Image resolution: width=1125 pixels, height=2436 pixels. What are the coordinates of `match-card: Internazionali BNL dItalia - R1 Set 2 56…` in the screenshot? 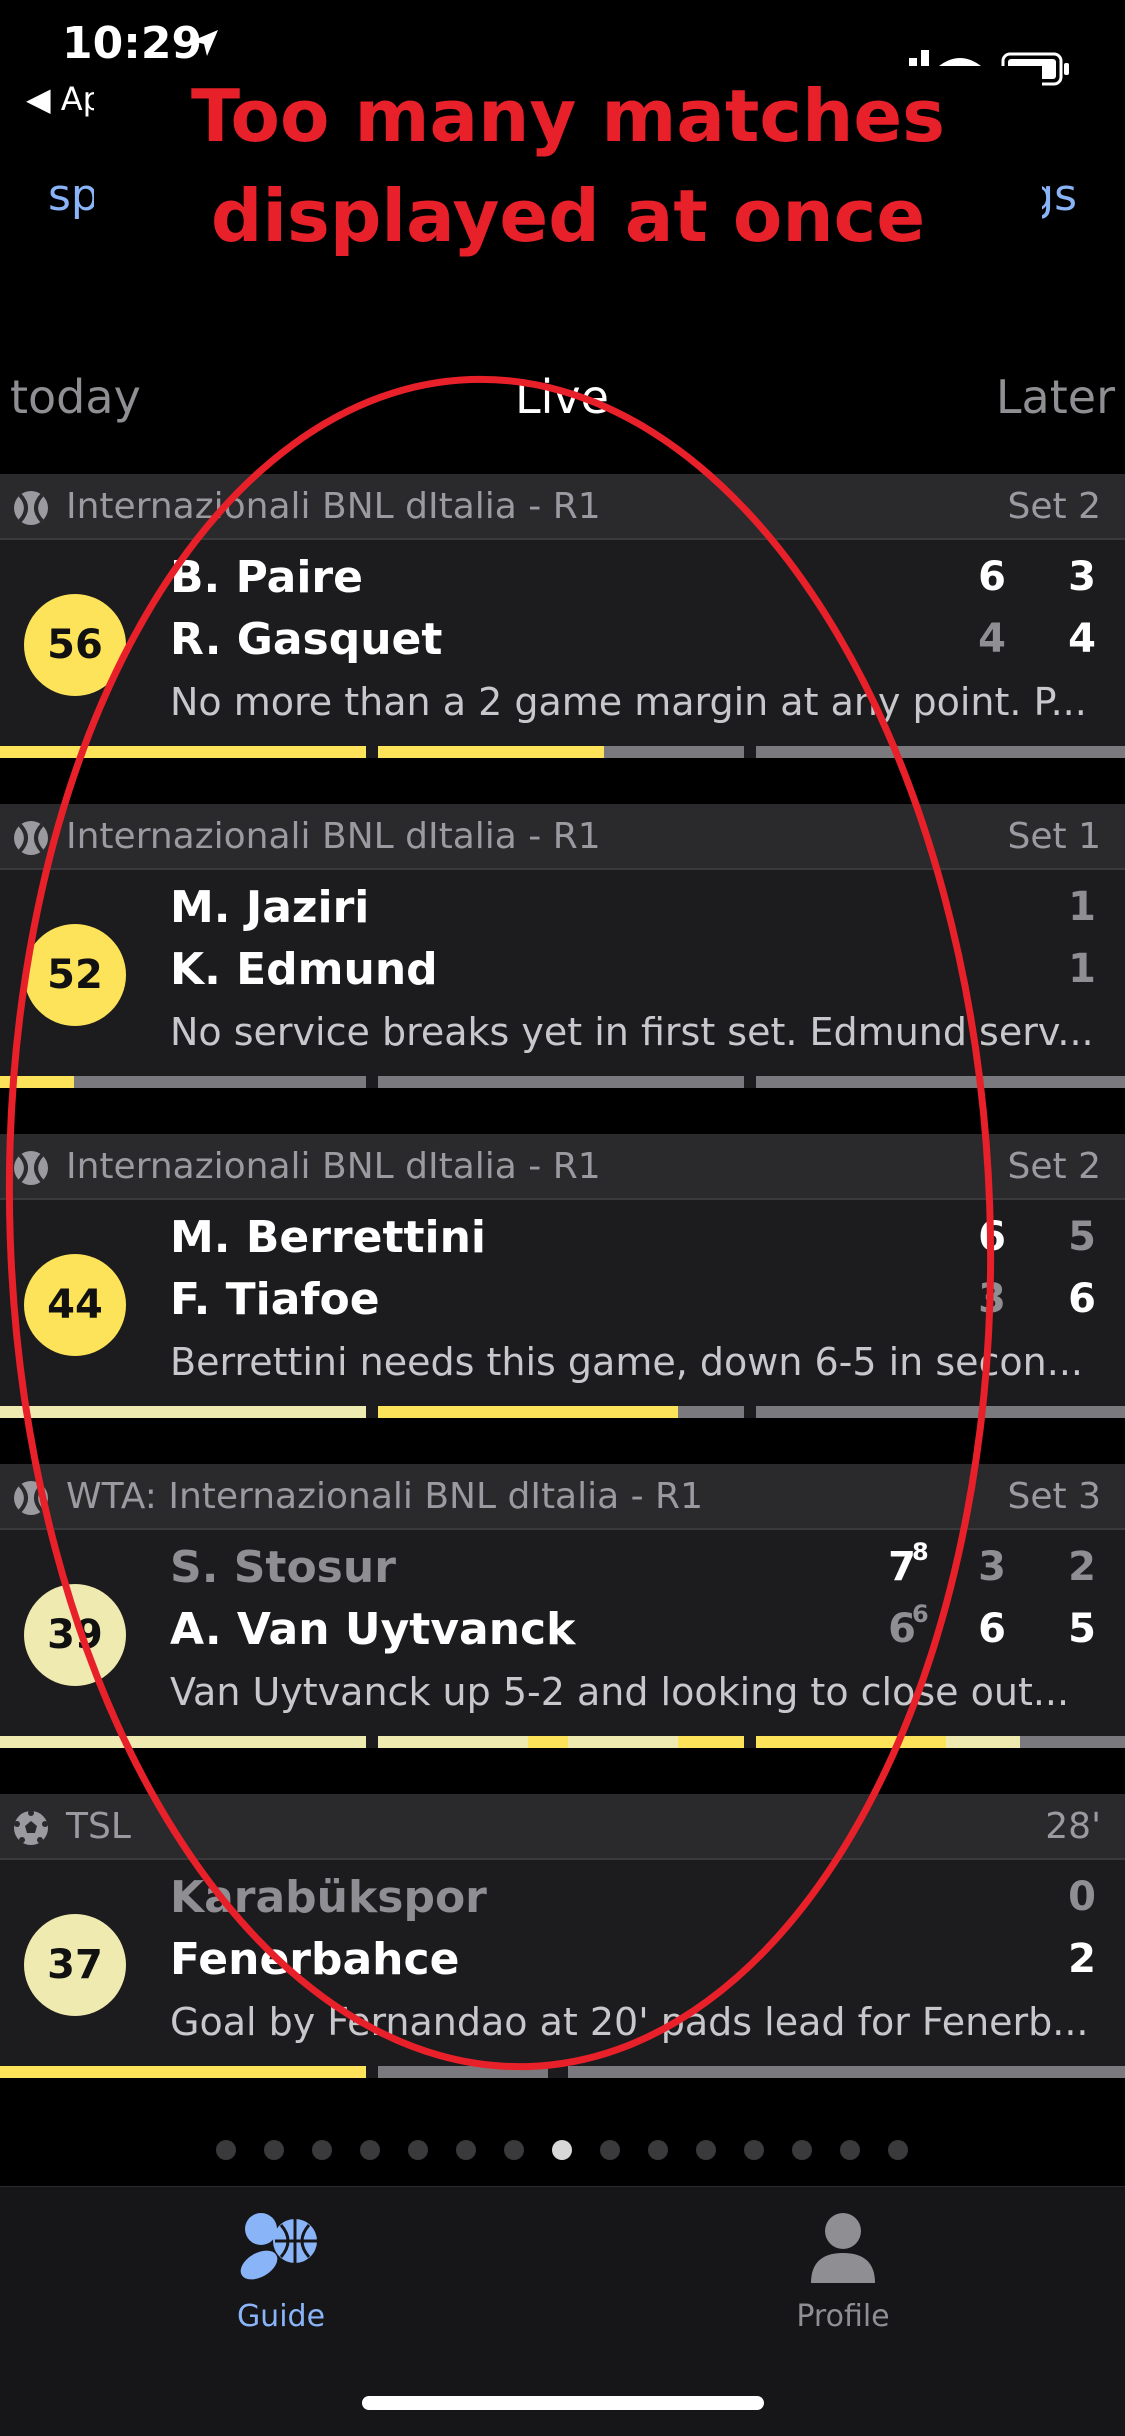 It's located at (562, 616).